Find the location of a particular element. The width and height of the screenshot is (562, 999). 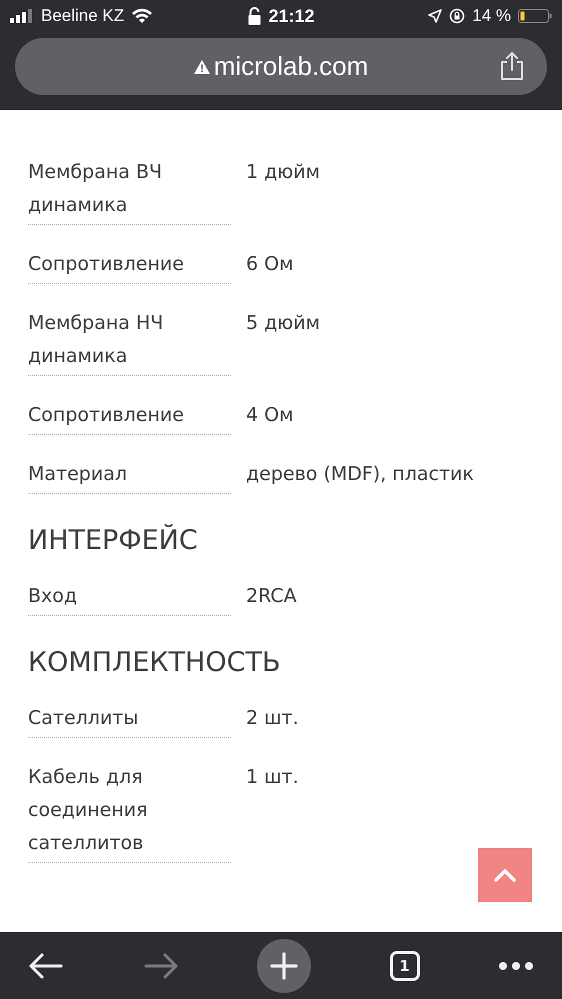

warning-icon is located at coordinates (202, 67).